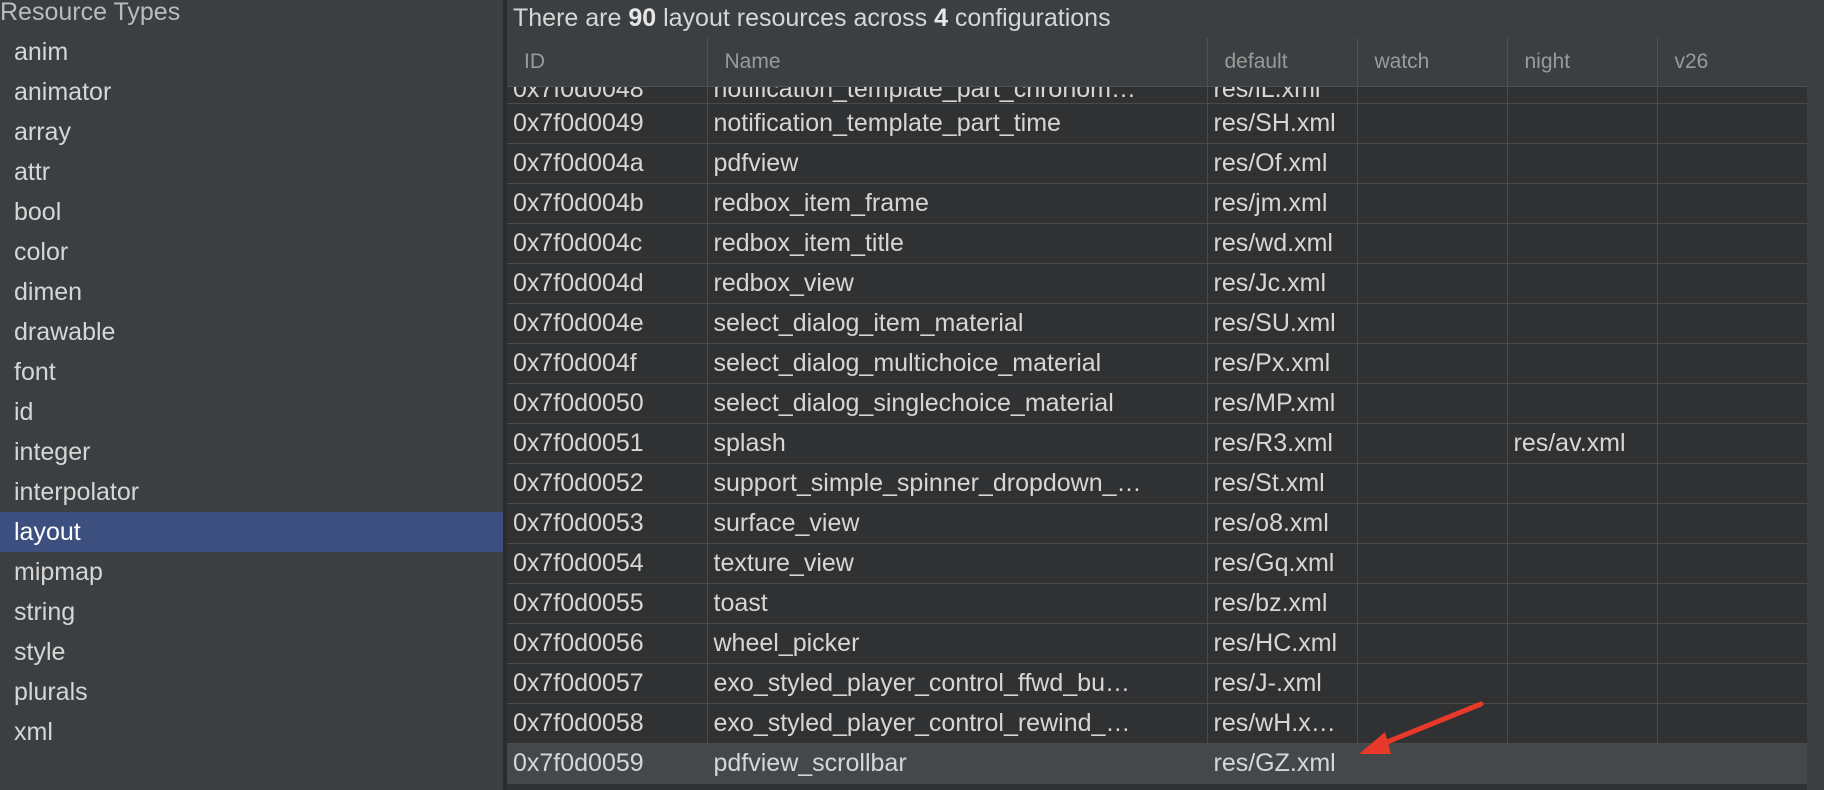  What do you see at coordinates (251, 372) in the screenshot?
I see `resource-type-font: font` at bounding box center [251, 372].